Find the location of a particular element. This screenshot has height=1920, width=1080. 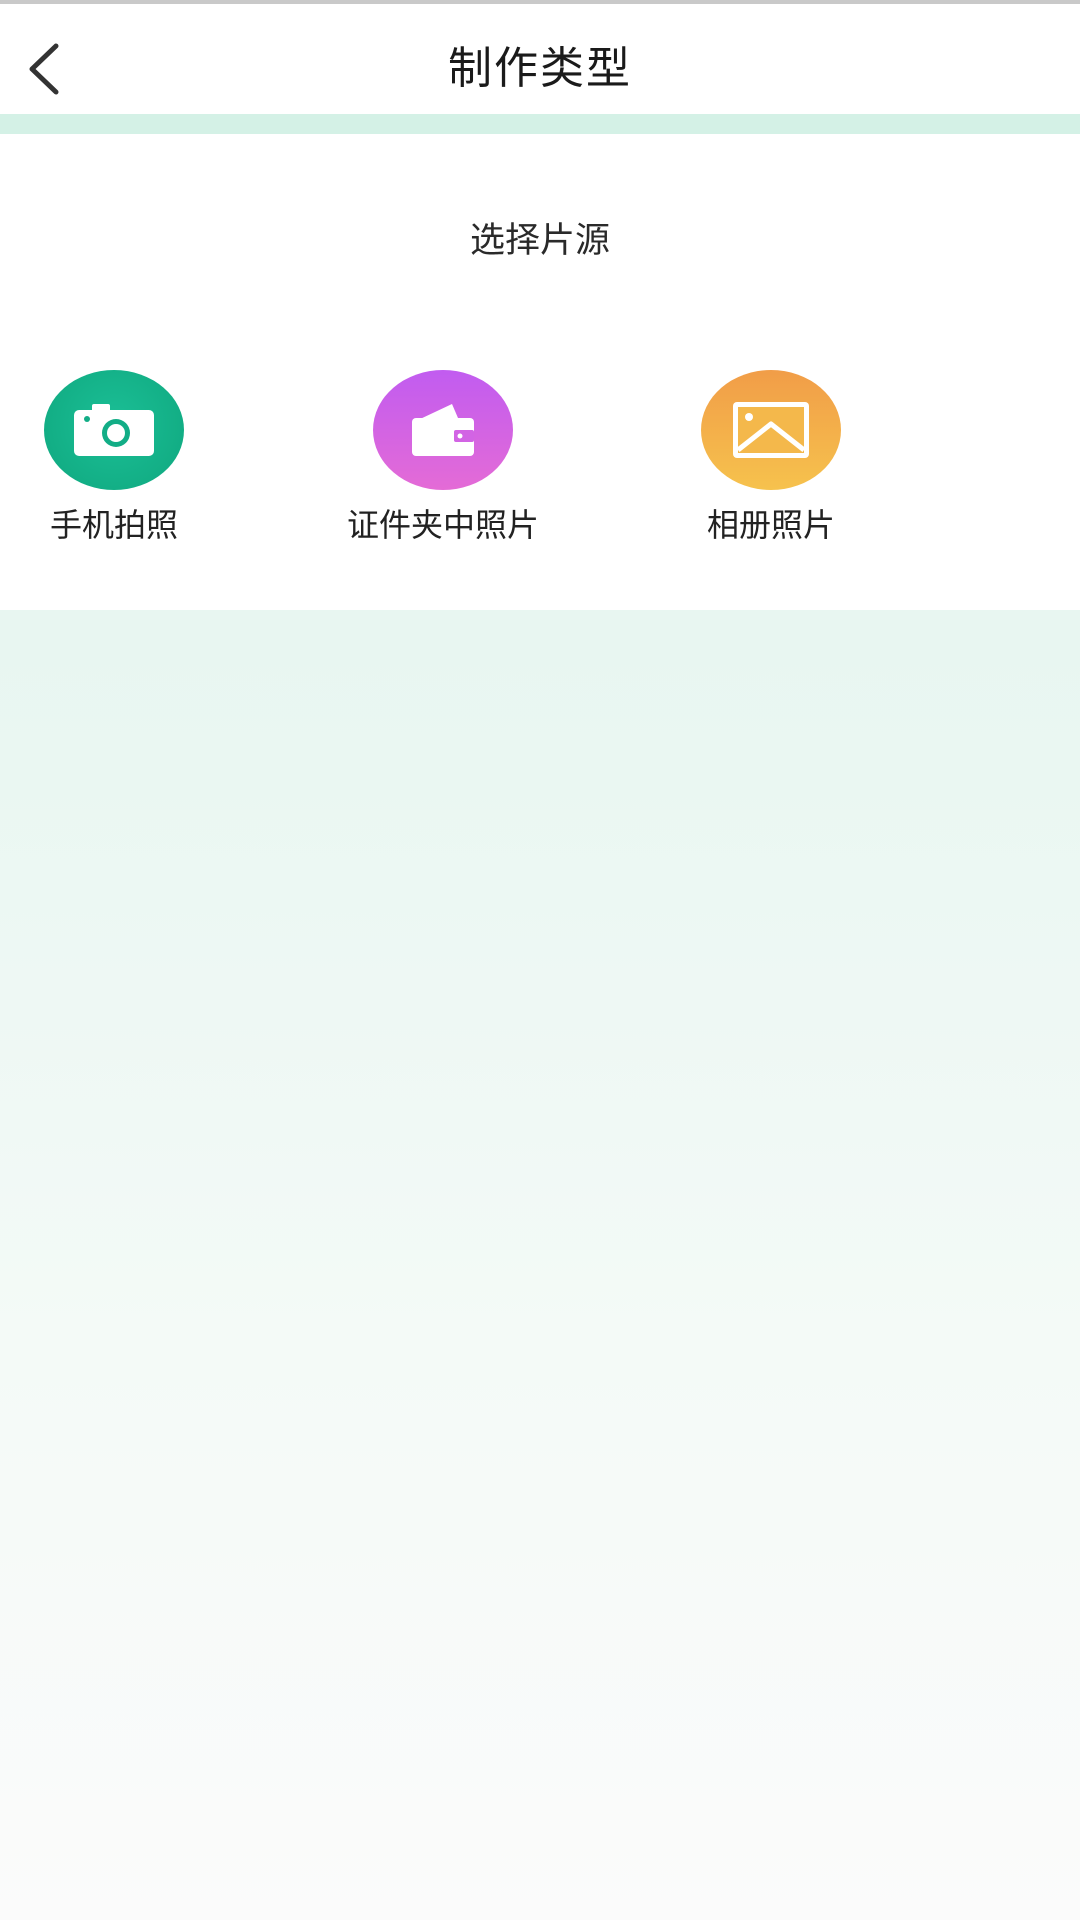

camera-icon is located at coordinates (114, 430).